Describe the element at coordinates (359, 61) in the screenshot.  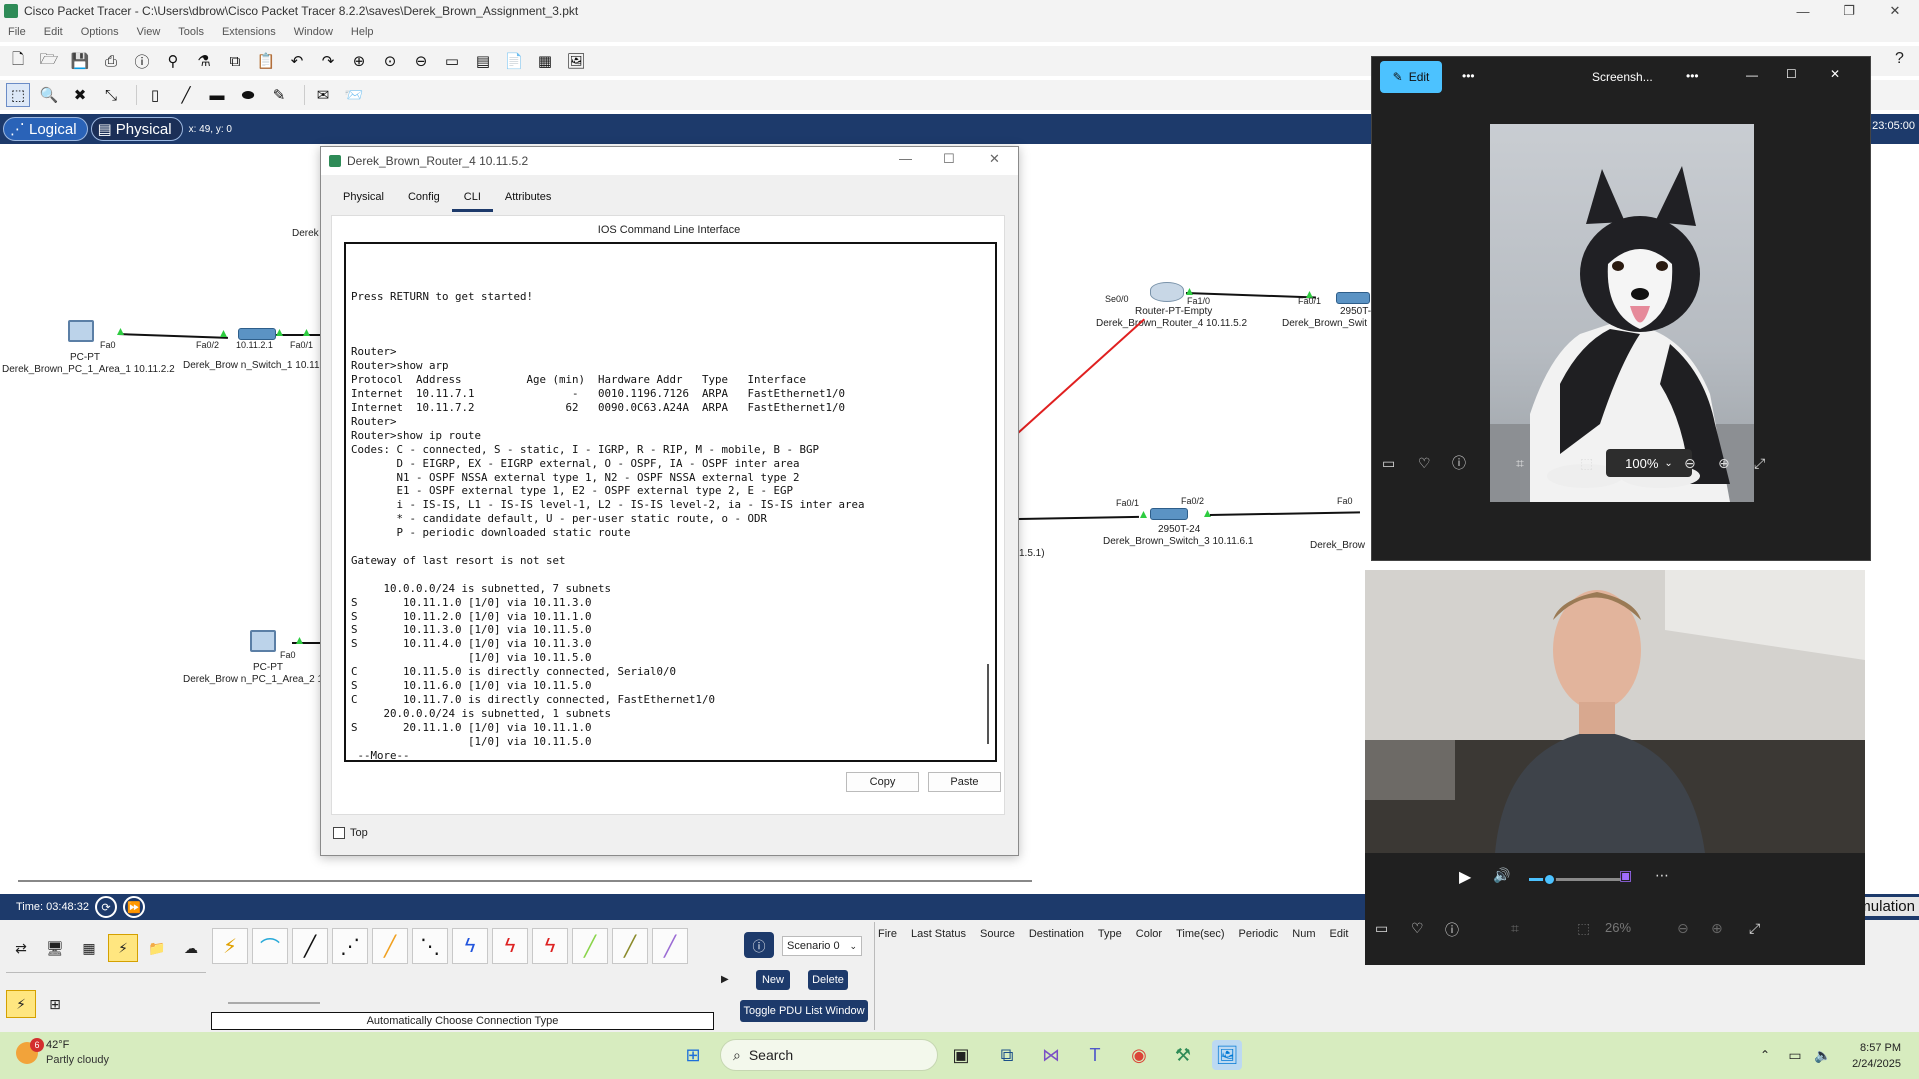
I see `zoom-in-icon: ⊕` at that location.